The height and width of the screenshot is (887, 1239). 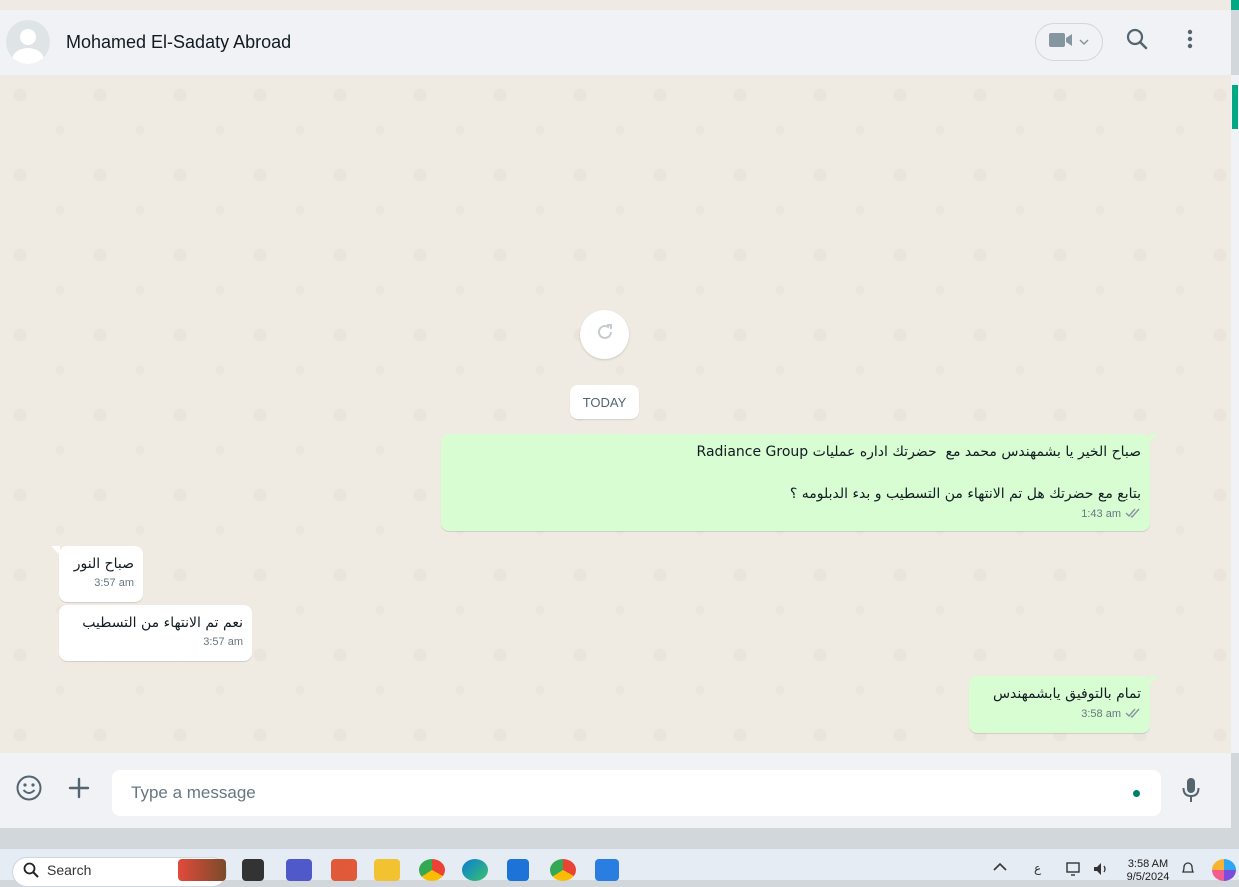 What do you see at coordinates (28, 56) in the screenshot?
I see `avatar-body-shape` at bounding box center [28, 56].